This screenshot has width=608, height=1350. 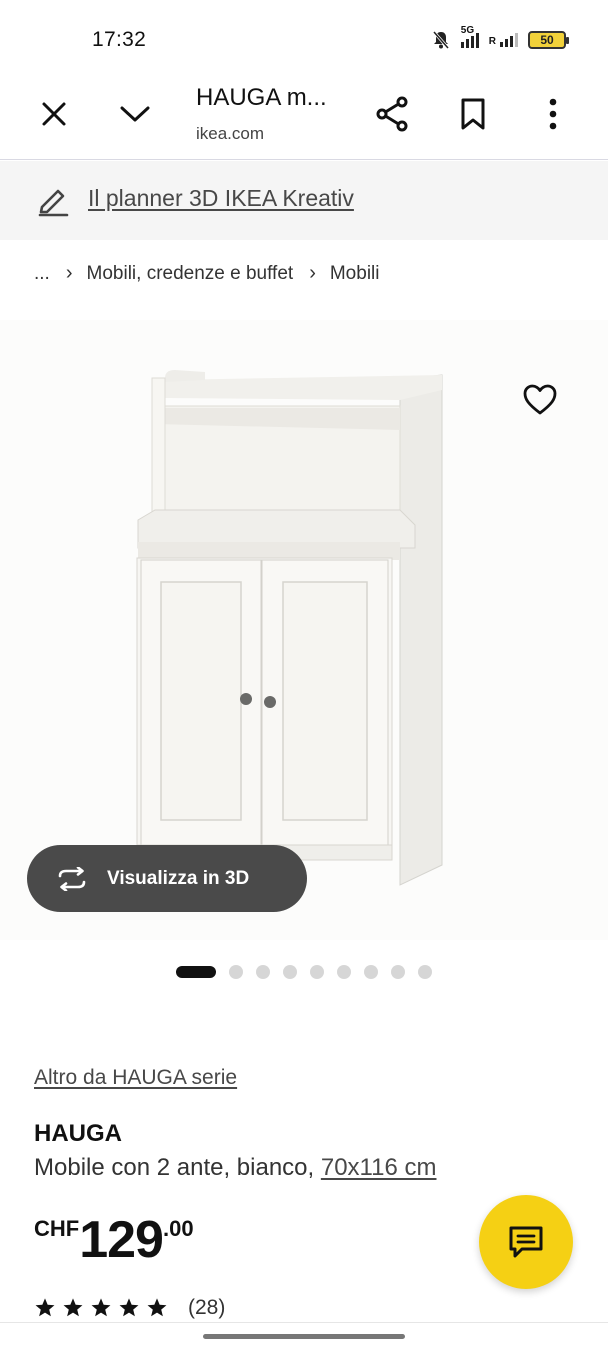 I want to click on view-3d-label: Visualizza in 3D, so click(x=178, y=878).